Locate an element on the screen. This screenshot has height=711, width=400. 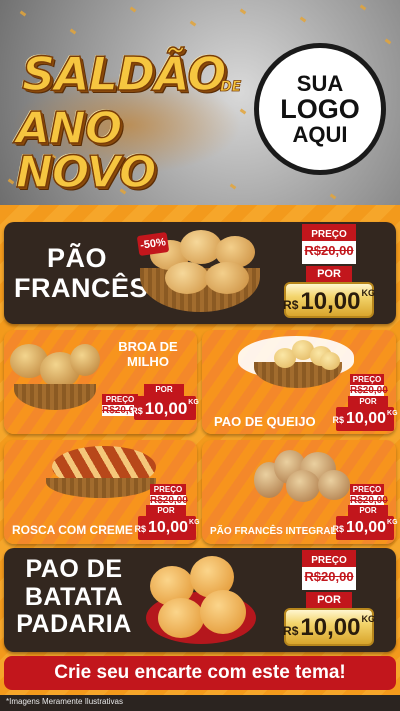
product-name: ROSCA COM CREME is located at coordinates (72, 530).